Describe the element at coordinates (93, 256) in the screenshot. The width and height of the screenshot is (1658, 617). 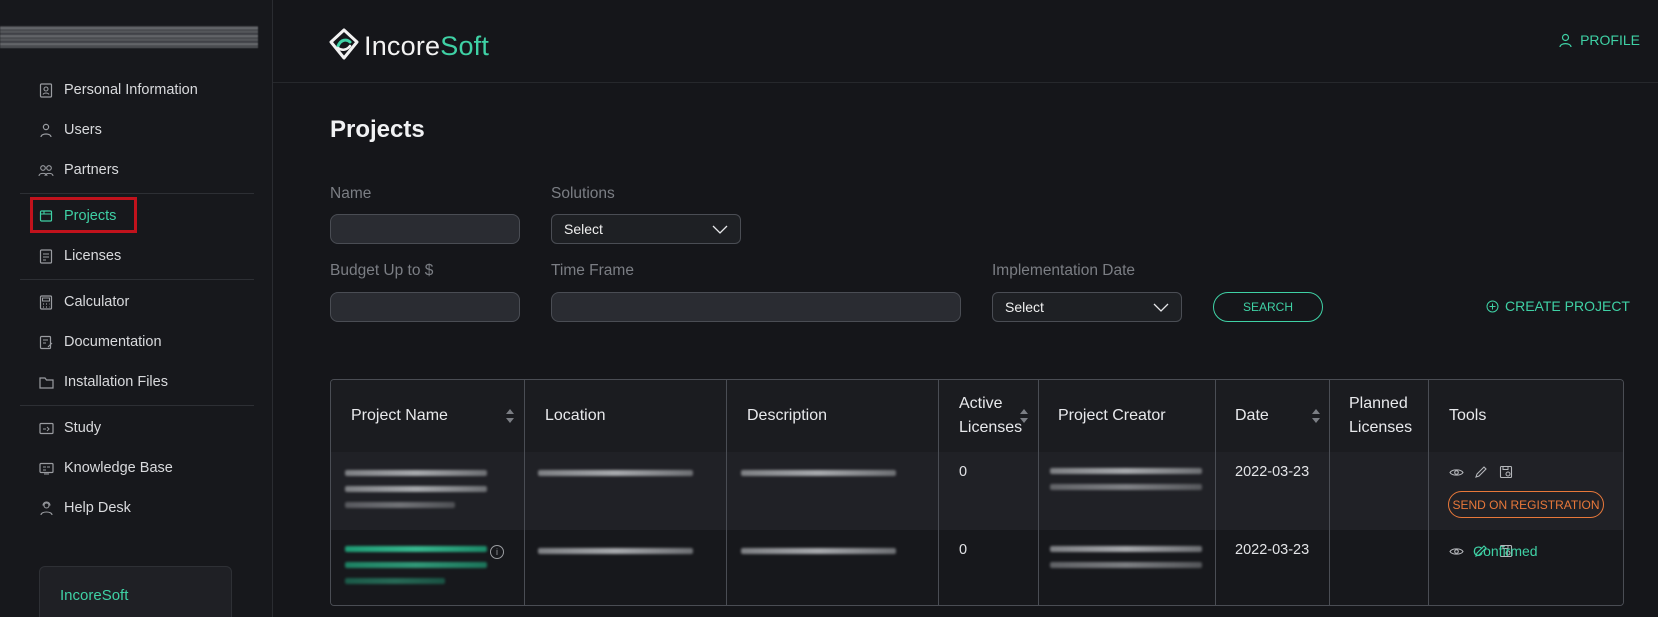
I see `sidebar-item-label: Licenses` at that location.